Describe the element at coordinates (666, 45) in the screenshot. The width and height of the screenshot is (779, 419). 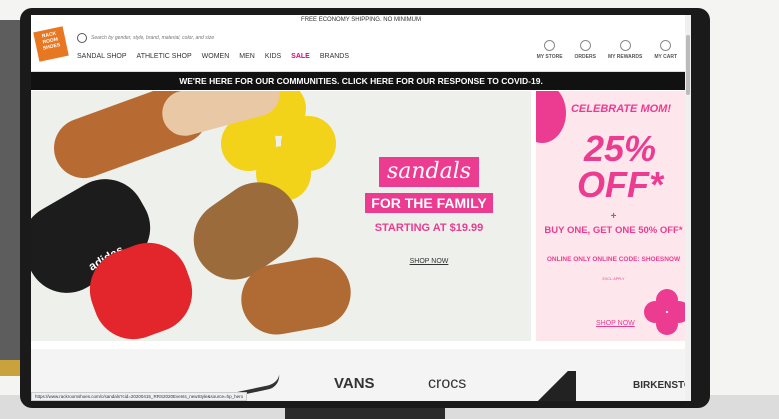
I see `cart-icon` at that location.